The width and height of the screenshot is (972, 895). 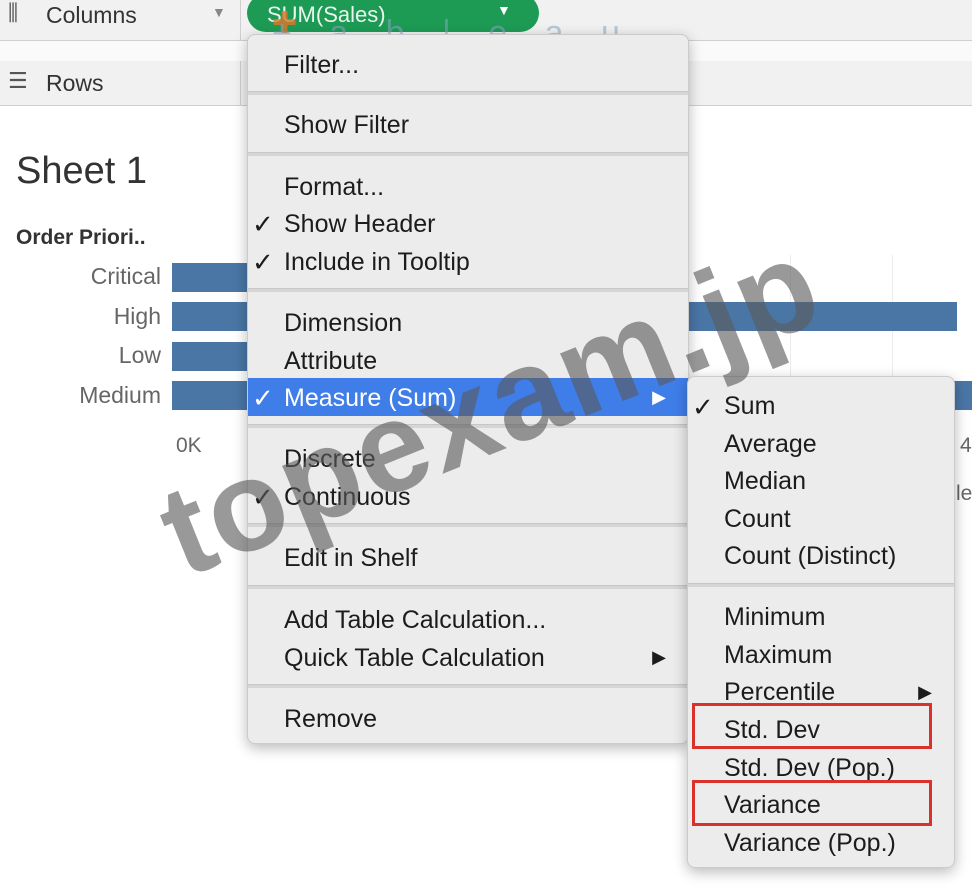 I want to click on menu-item-label: Measure (Sum), so click(x=370, y=398).